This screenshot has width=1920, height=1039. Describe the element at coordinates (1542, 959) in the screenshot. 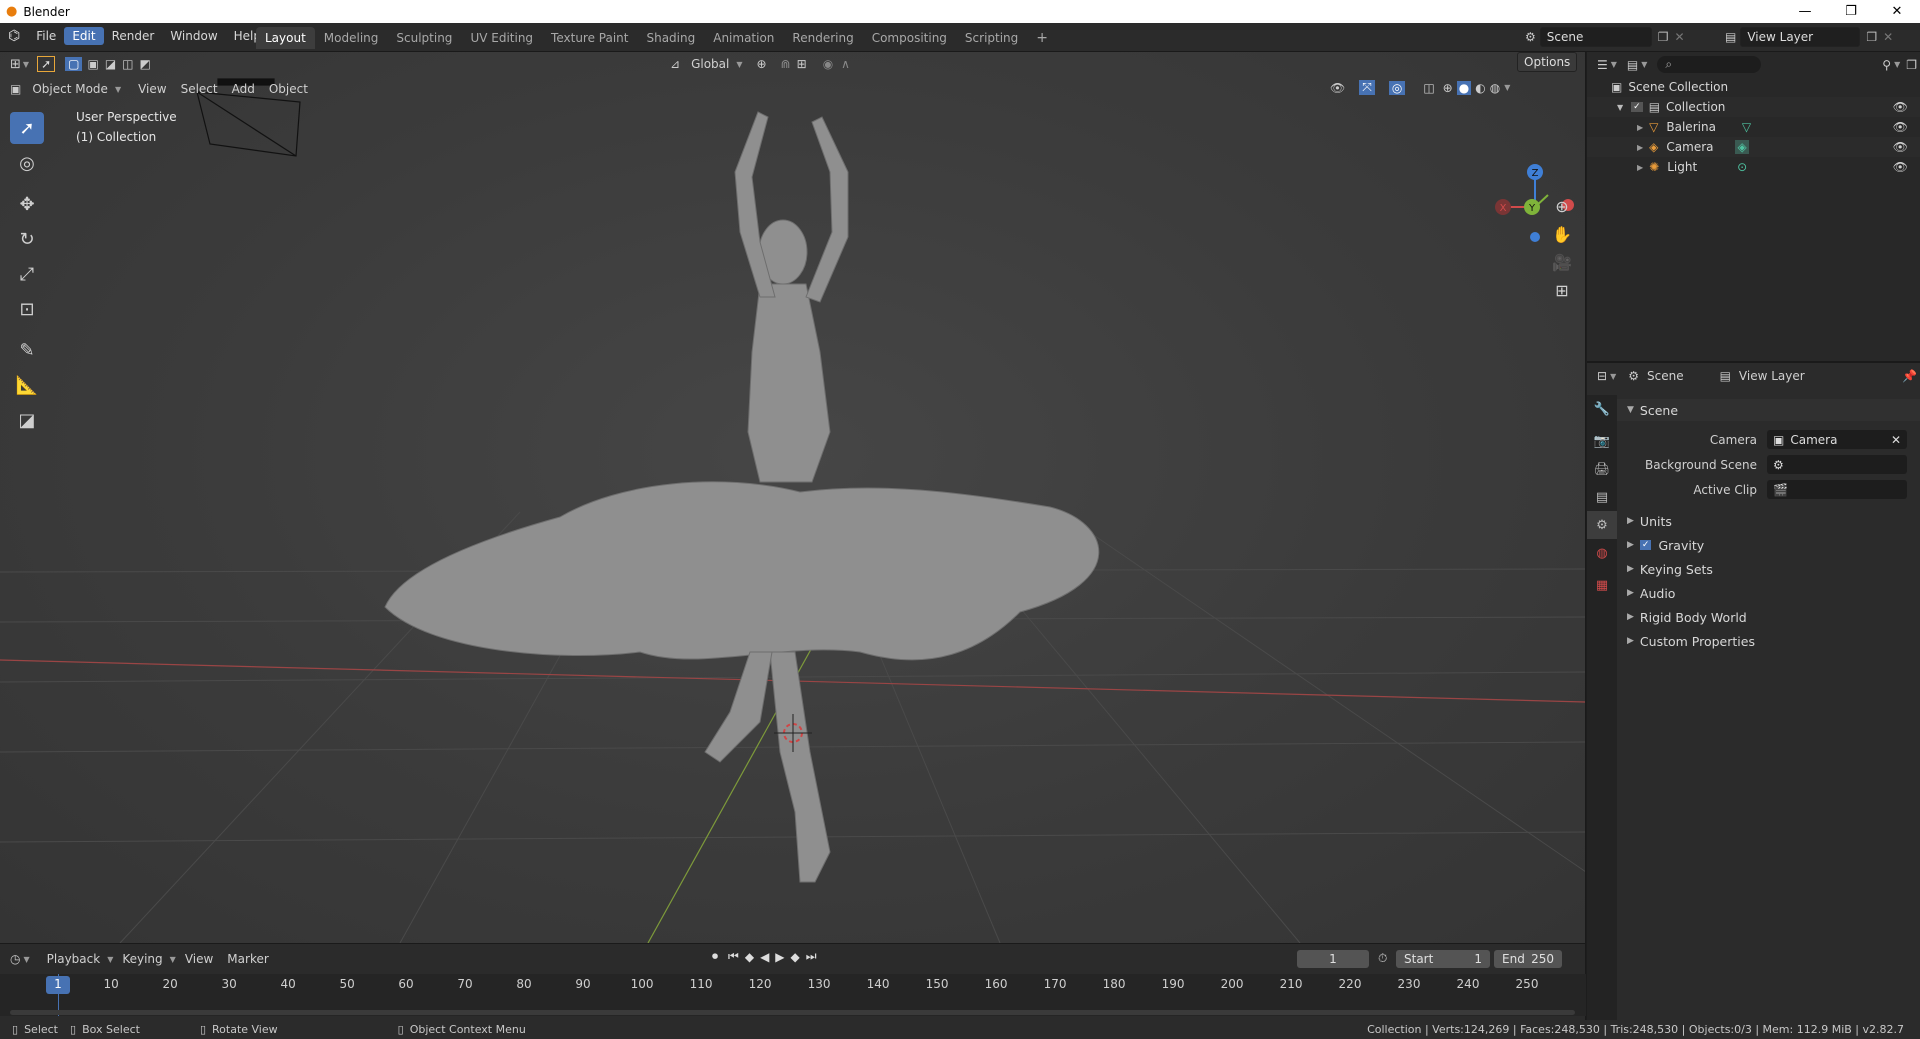

I see `end-frame-value: 250` at that location.